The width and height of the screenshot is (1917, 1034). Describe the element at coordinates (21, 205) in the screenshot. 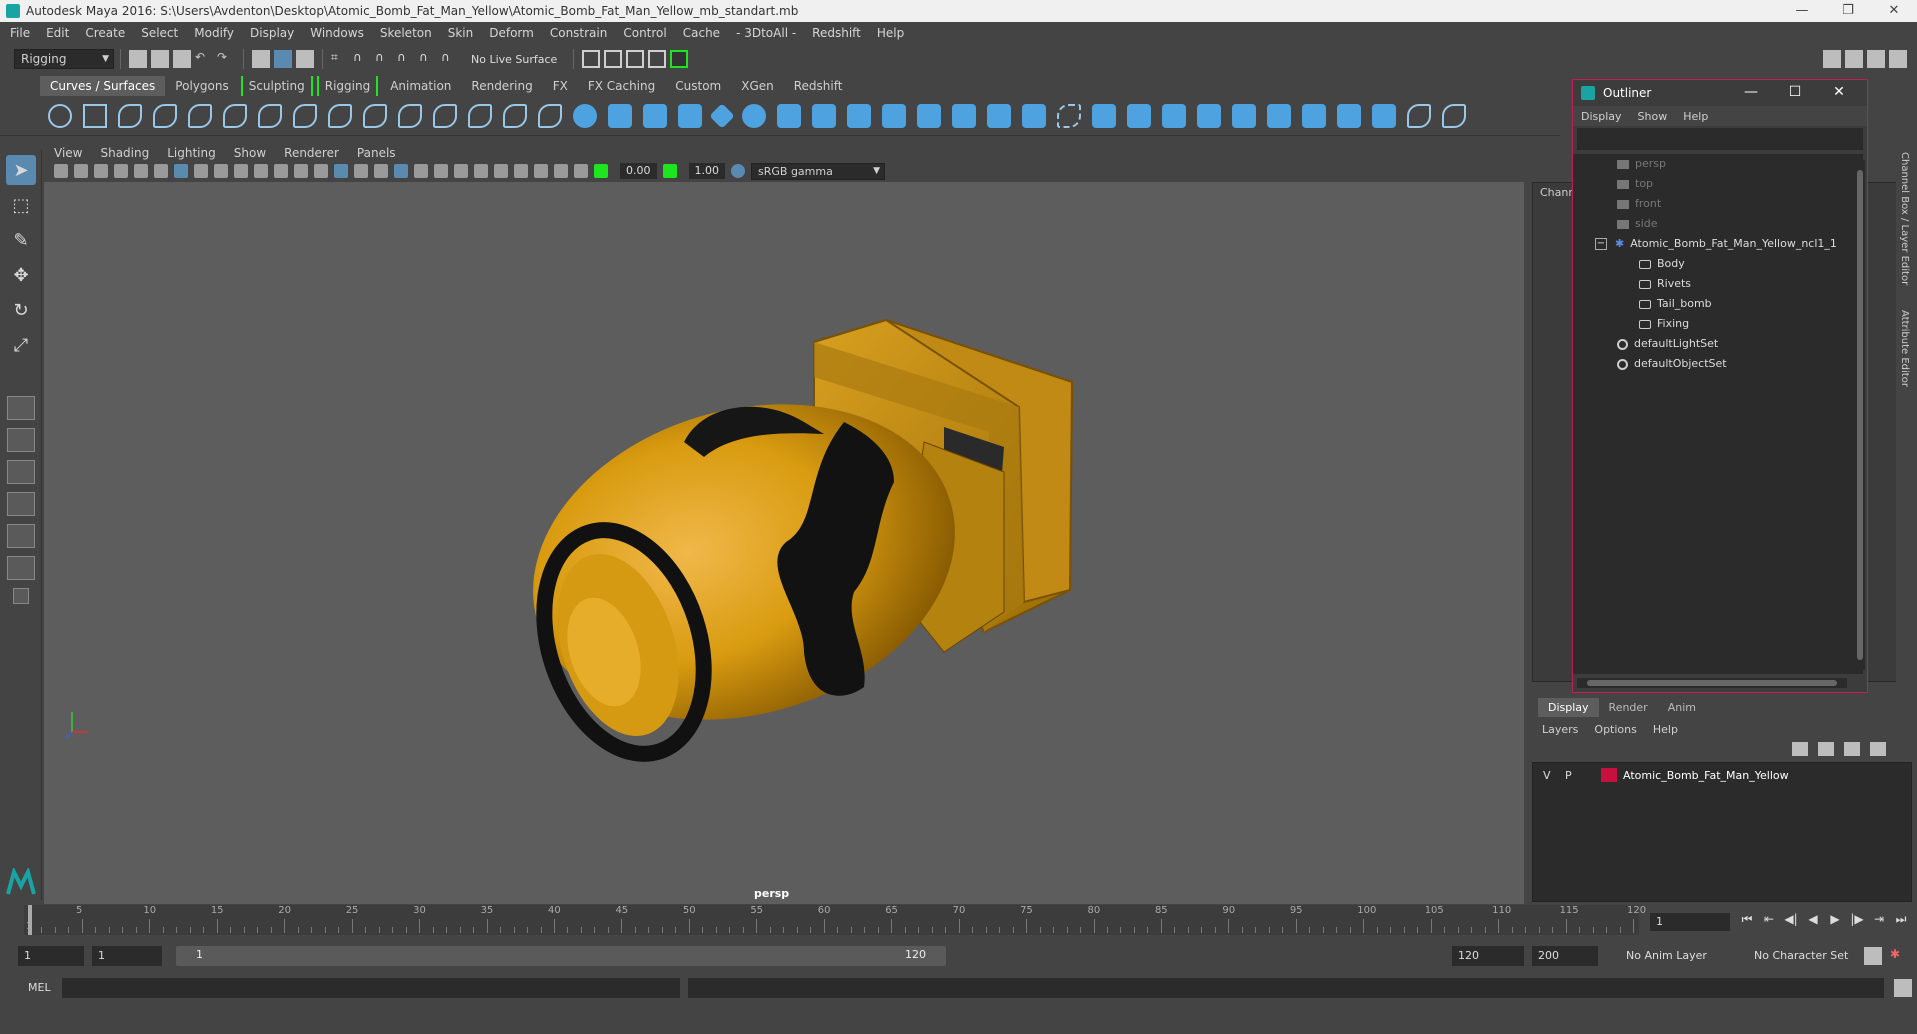

I see `lasso-tool-icon: ⬚` at that location.